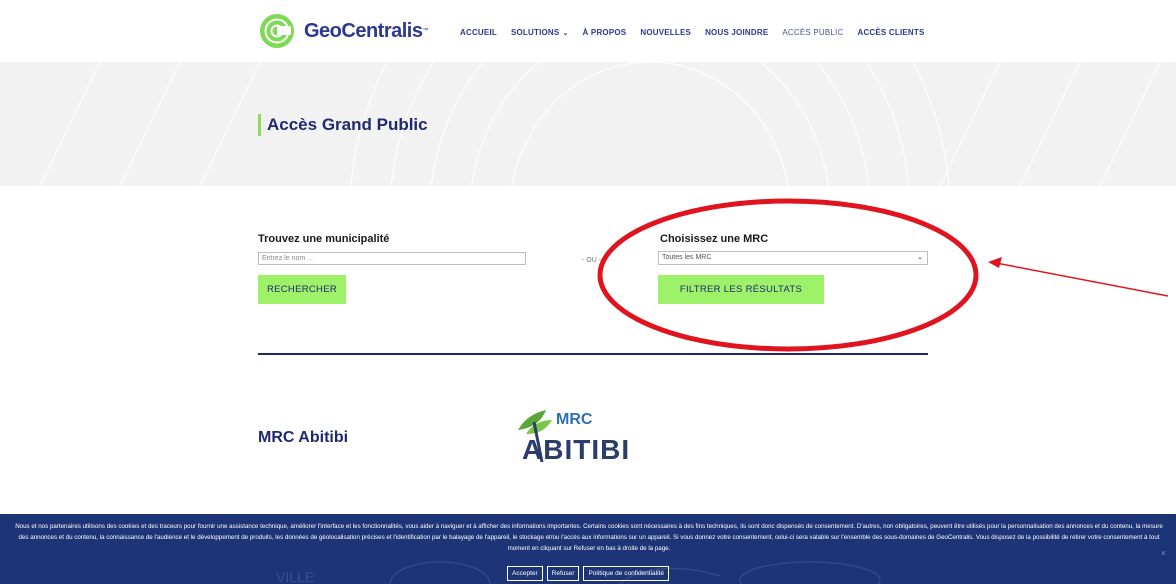 Image resolution: width=1176 pixels, height=584 pixels. Describe the element at coordinates (363, 30) in the screenshot. I see `logo-text: GeoCentralis` at that location.